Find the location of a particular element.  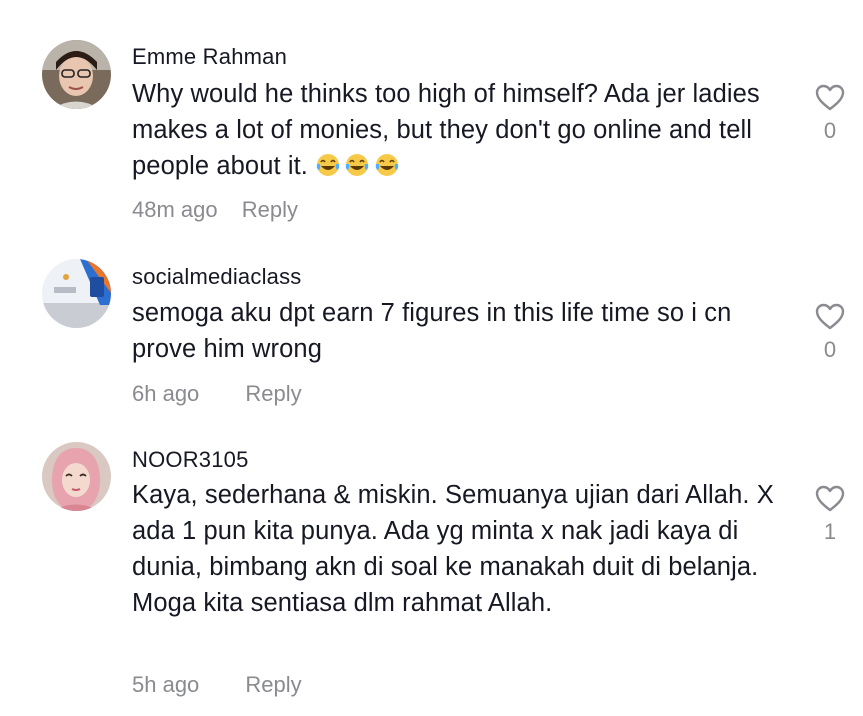

reply-button: Reply is located at coordinates (273, 684).